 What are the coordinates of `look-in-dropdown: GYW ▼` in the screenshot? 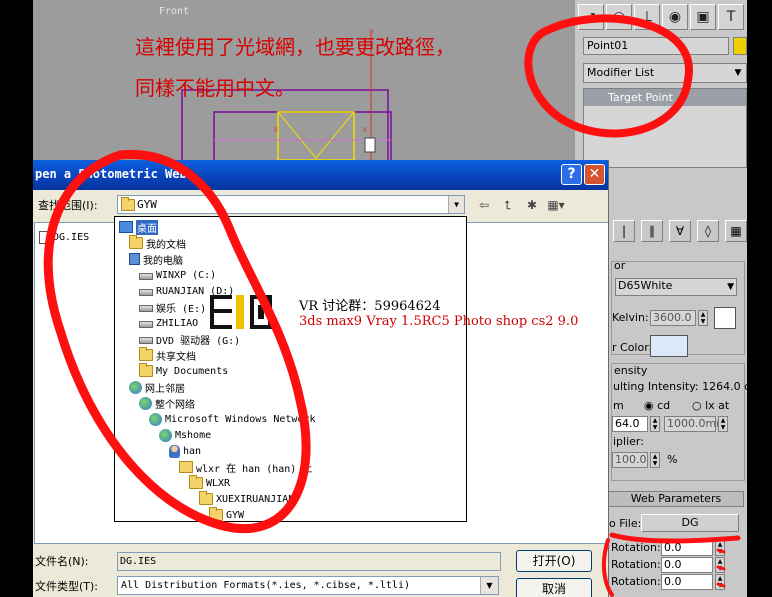 It's located at (291, 204).